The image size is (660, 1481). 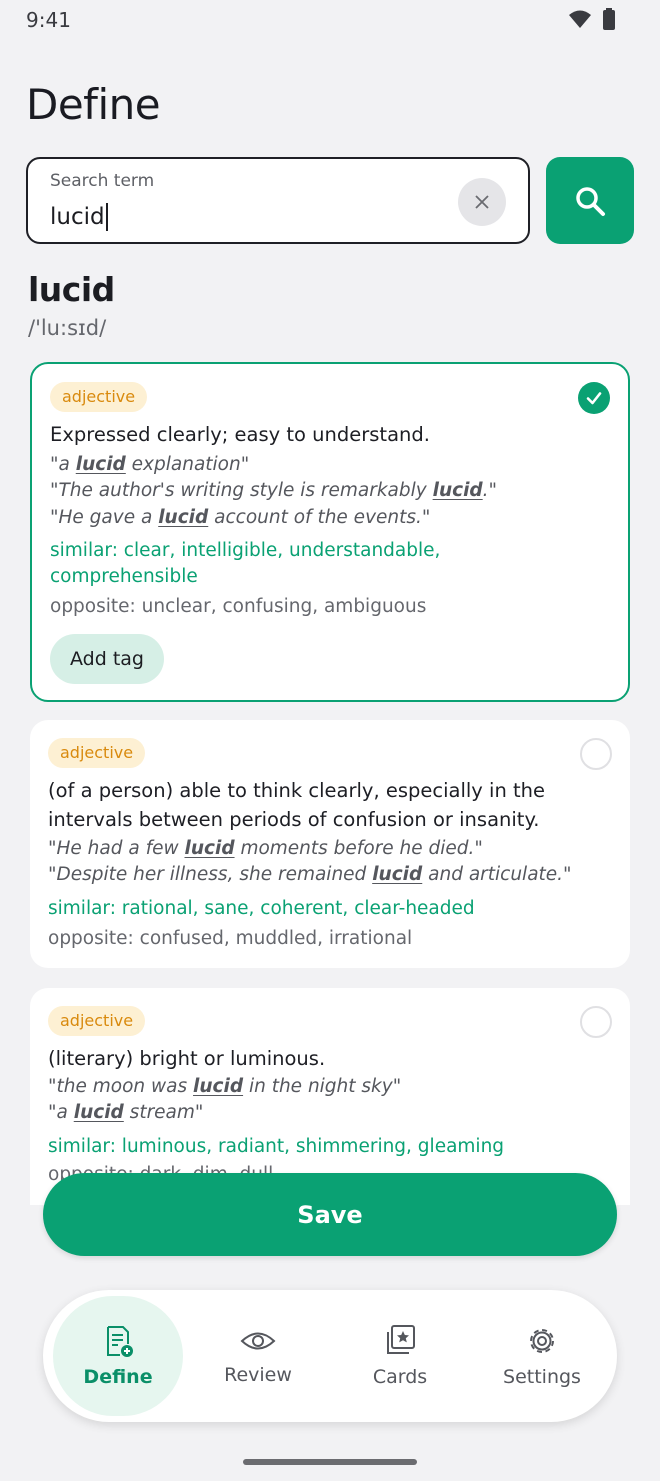 I want to click on save-button: Save, so click(x=330, y=1214).